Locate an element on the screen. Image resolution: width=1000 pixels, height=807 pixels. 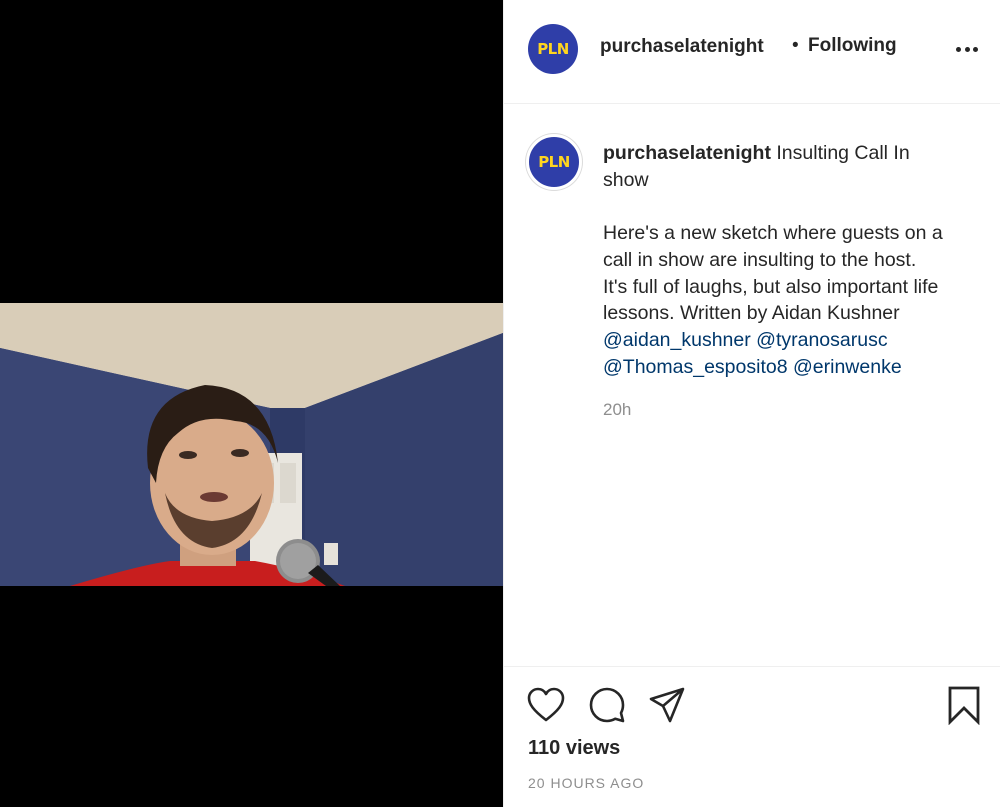
caption-title-line-1: Insulting Call In is located at coordinates (843, 153).